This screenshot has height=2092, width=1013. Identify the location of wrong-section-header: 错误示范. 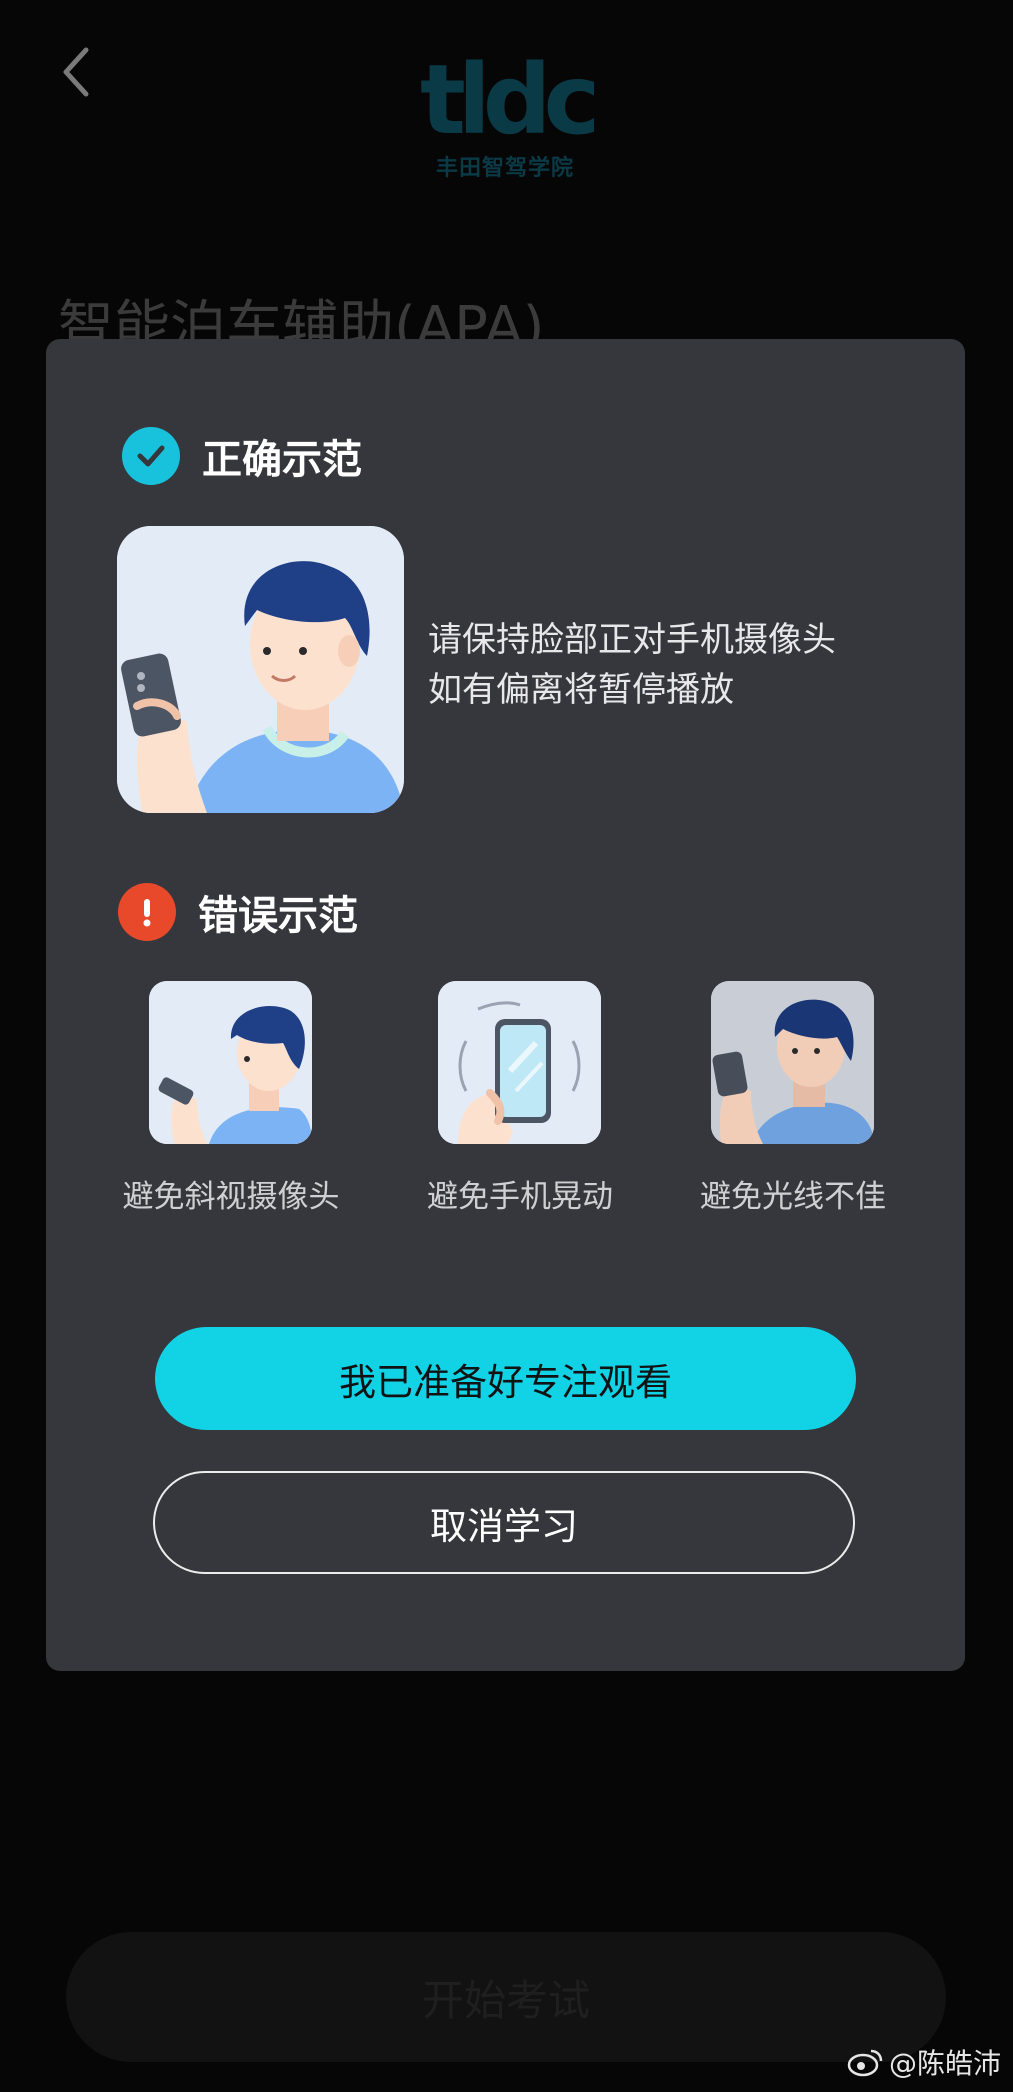
(238, 912).